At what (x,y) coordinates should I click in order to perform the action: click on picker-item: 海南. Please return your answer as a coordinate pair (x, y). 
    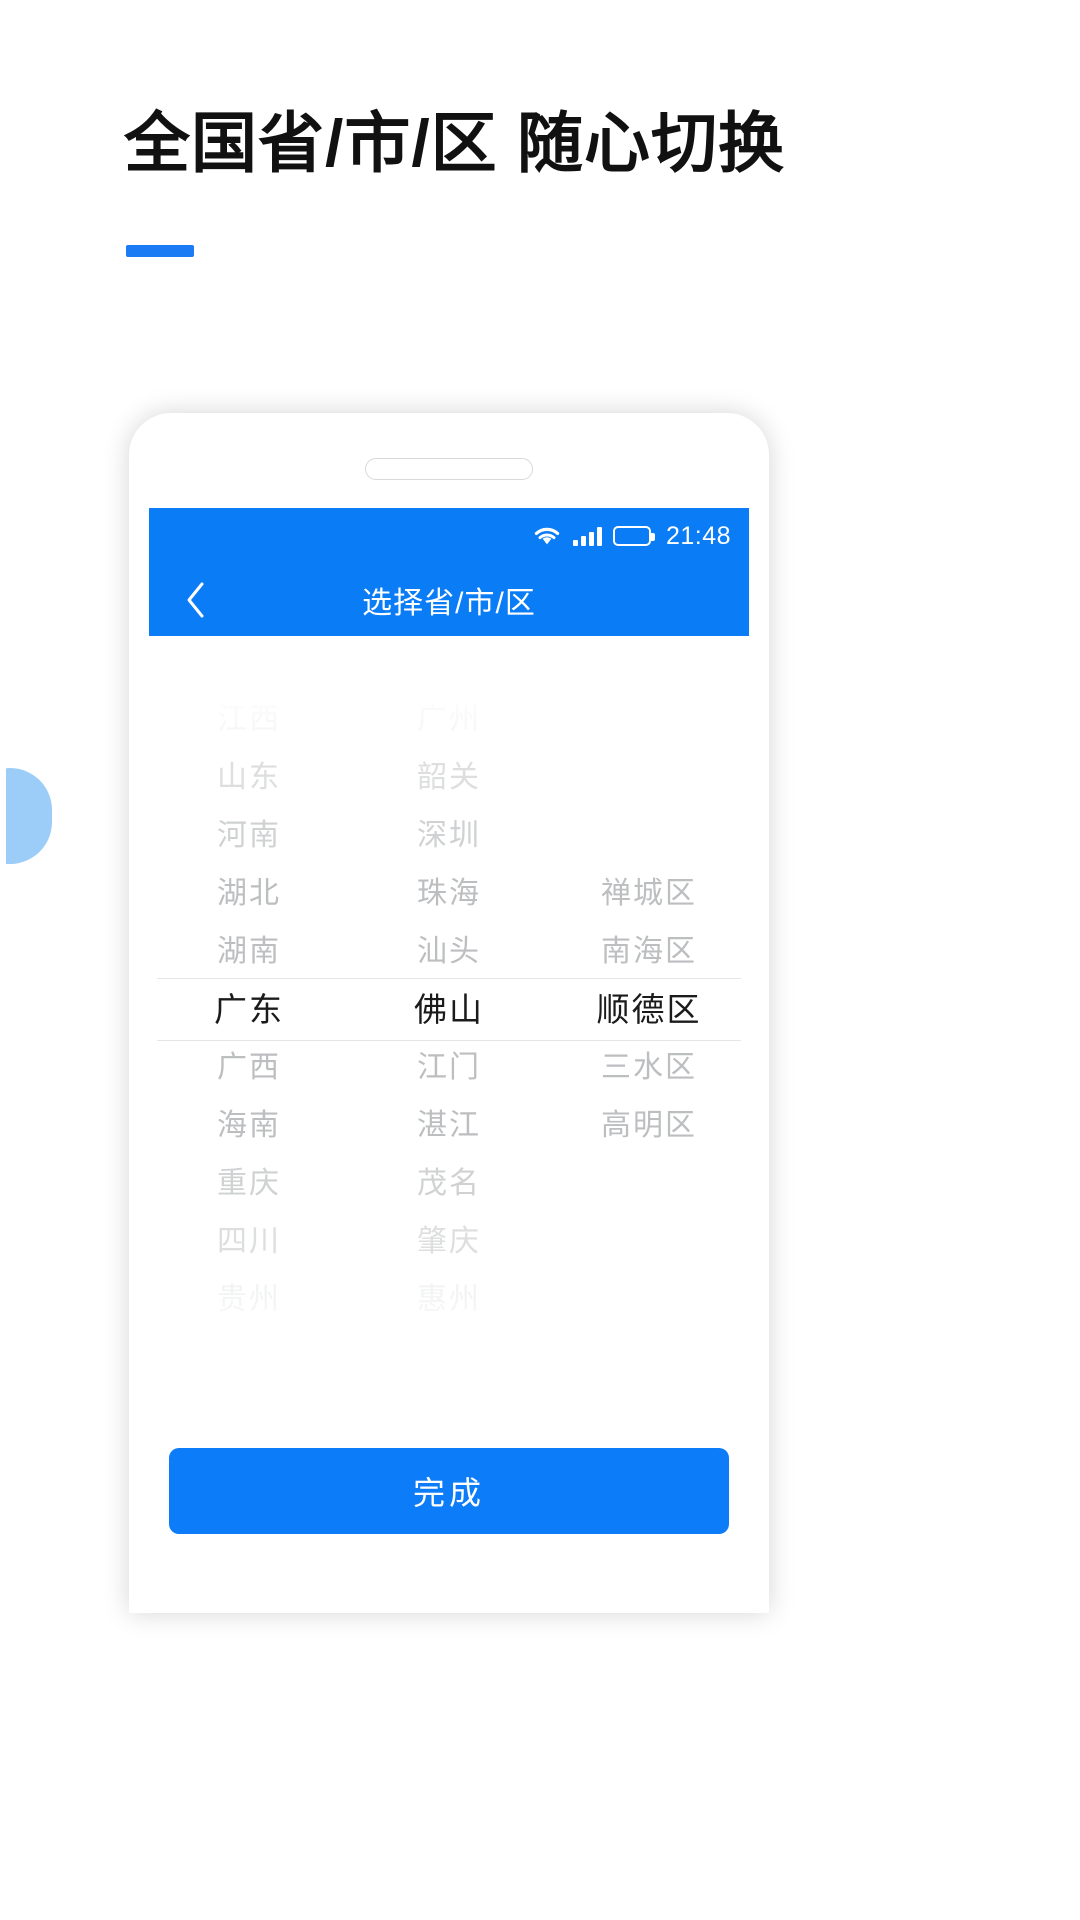
    Looking at the image, I should click on (249, 1126).